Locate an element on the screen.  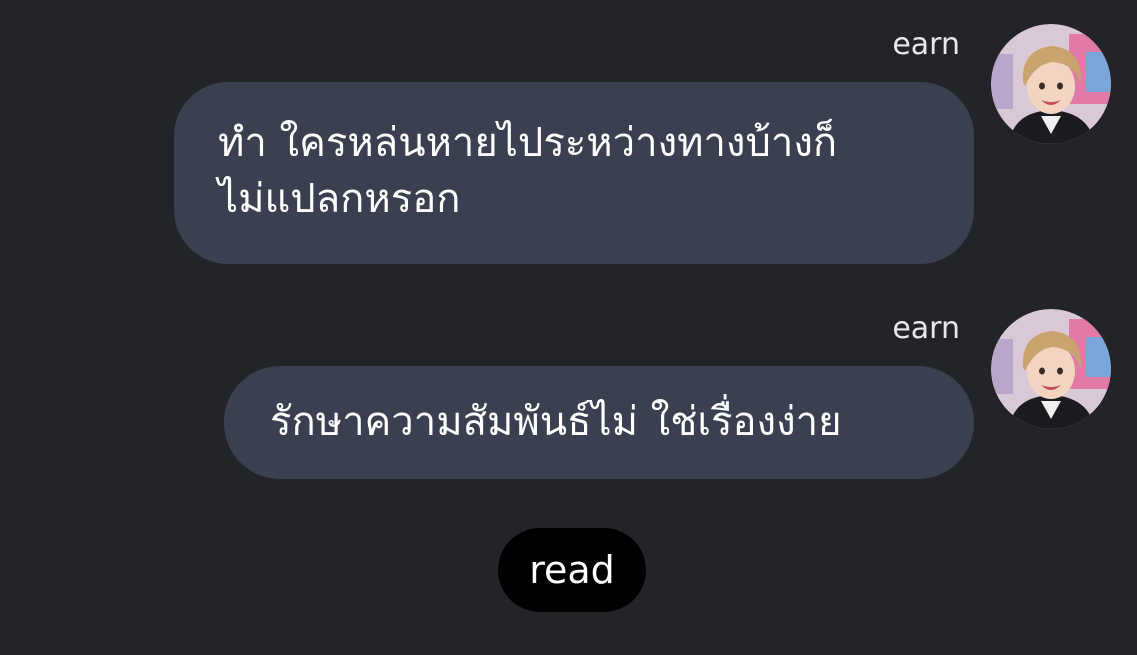
message-text-line: ทำ ใครหล่นหายไประหว่างทางบ้างก็ is located at coordinates (528, 143).